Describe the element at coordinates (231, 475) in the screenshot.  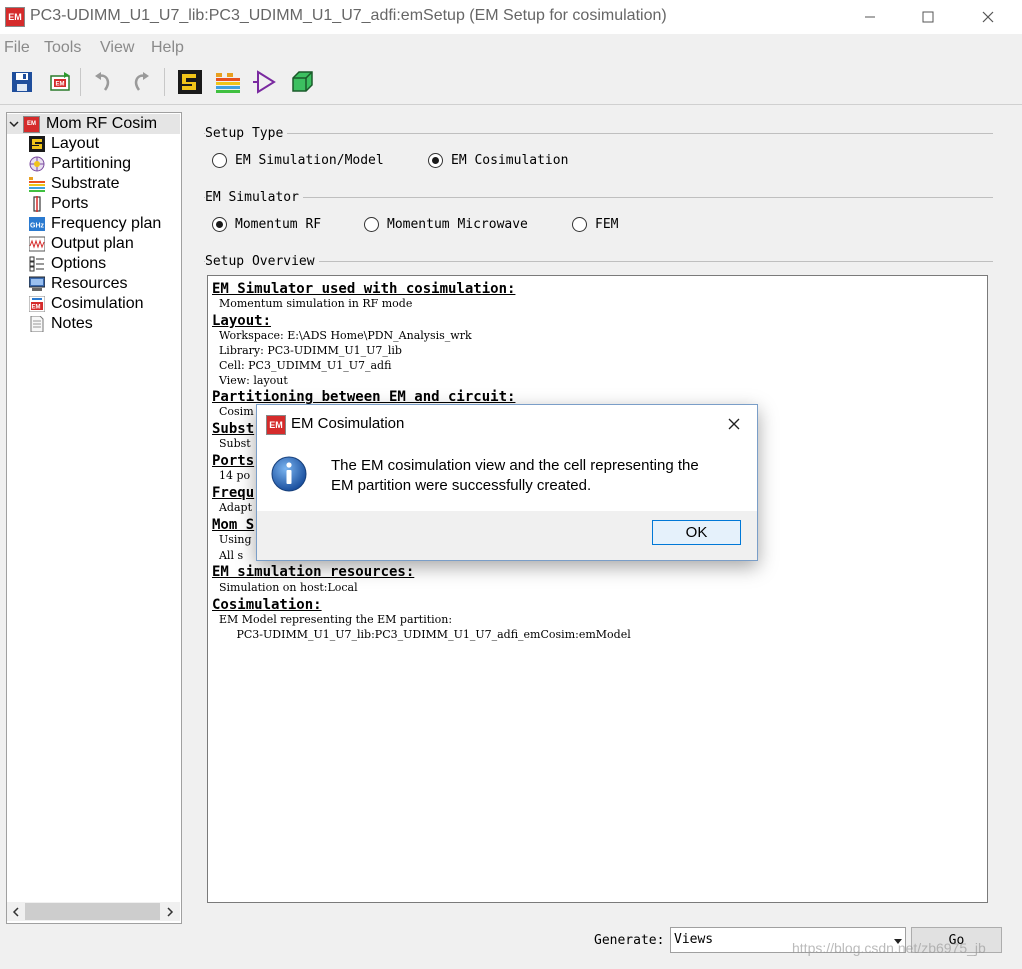
I see `overview-line: 14 po` at that location.